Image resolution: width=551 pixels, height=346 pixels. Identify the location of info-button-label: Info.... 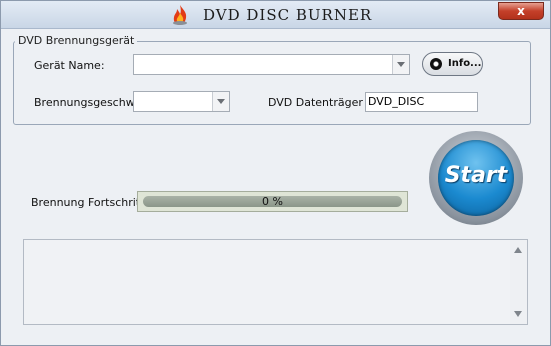
(465, 63).